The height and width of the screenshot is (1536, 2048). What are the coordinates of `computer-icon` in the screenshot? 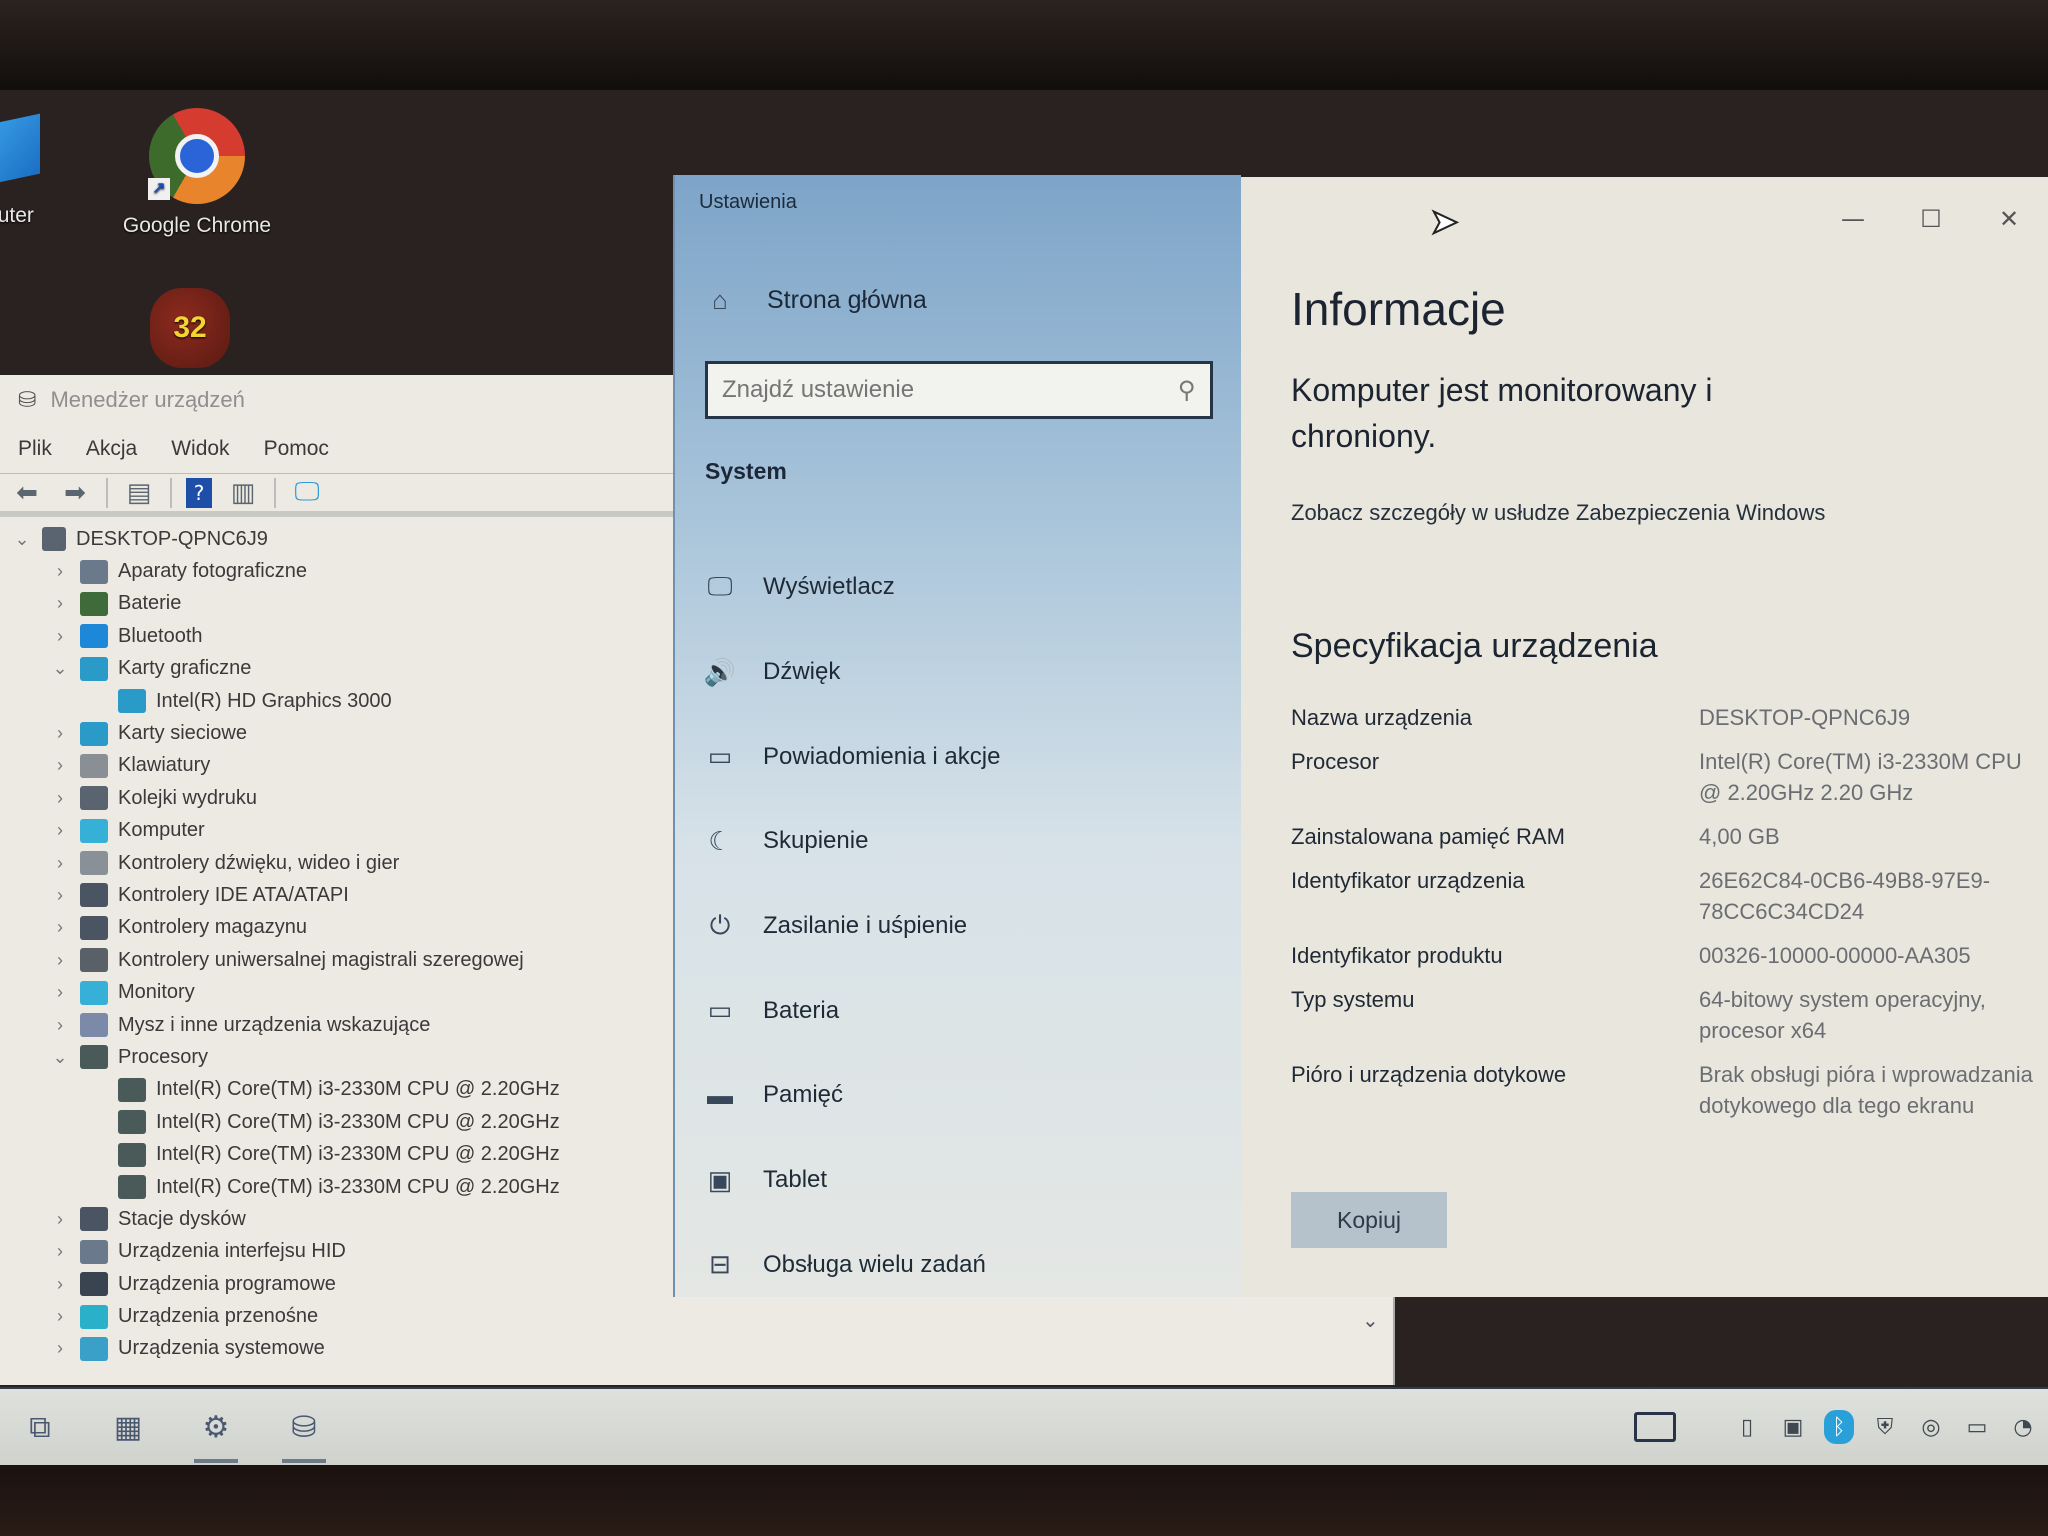 It's located at (54, 539).